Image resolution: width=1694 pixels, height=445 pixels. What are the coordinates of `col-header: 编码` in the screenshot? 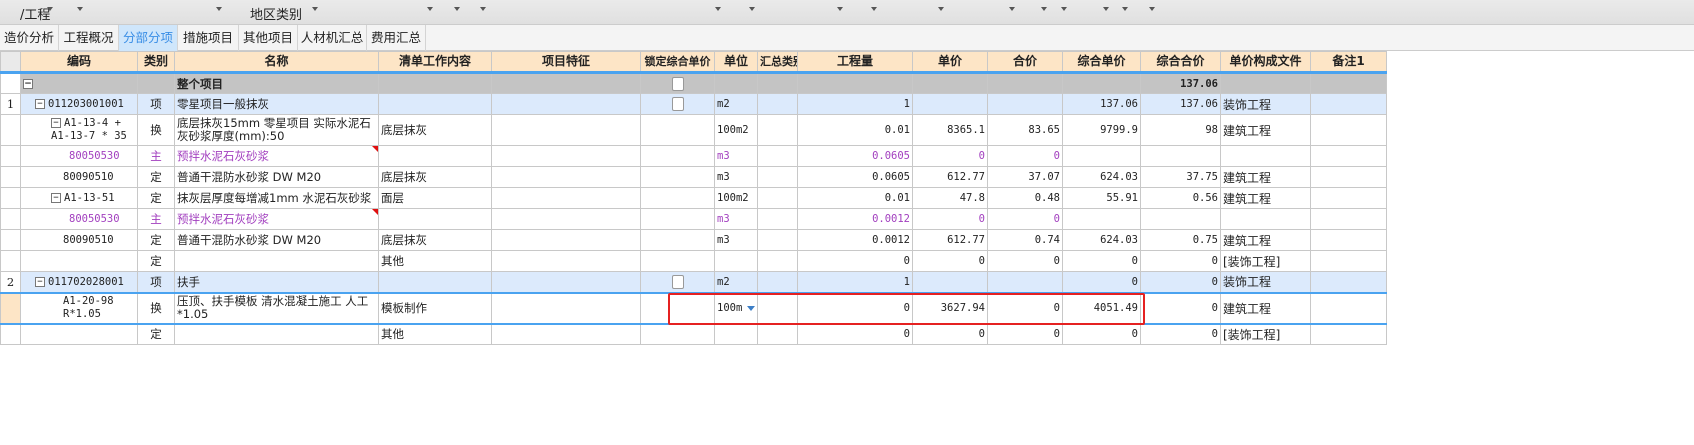 It's located at (79, 62).